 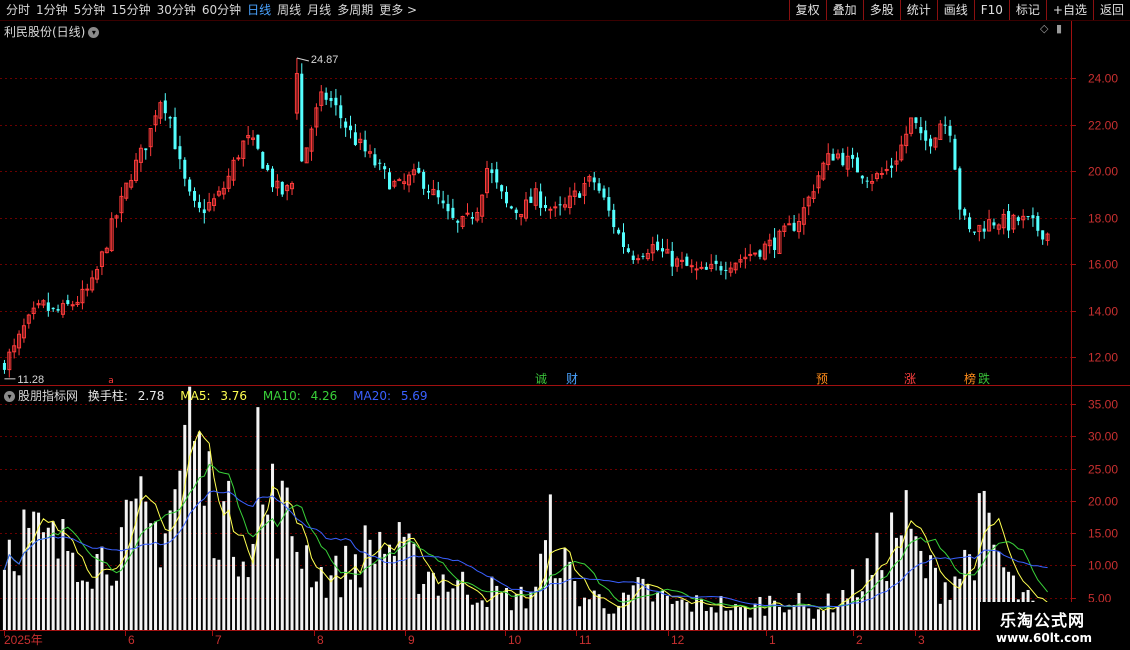 What do you see at coordinates (984, 378) in the screenshot?
I see `event-marker: 跌` at bounding box center [984, 378].